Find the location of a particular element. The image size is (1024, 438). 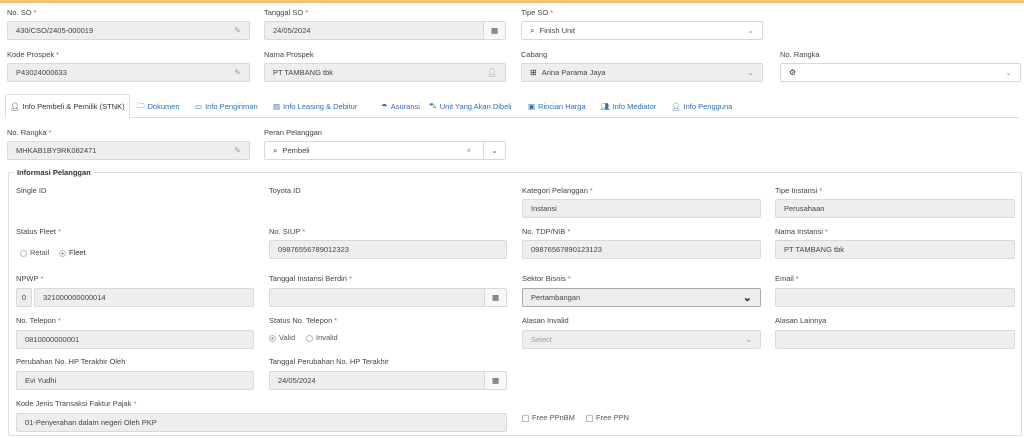

tab-asuransi: ☂ Asuransi is located at coordinates (400, 106).